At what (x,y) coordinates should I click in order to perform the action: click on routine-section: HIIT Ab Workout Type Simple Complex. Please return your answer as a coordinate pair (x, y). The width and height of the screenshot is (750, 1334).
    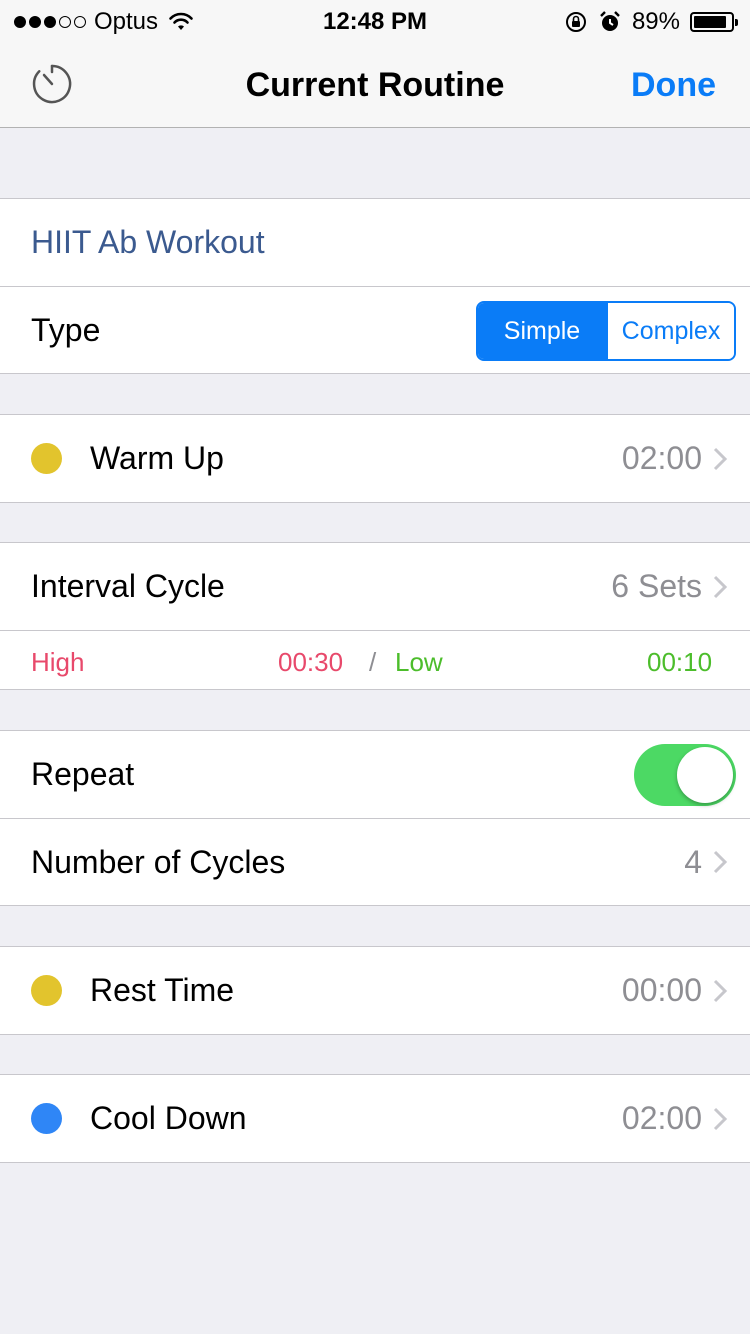
    Looking at the image, I should click on (375, 286).